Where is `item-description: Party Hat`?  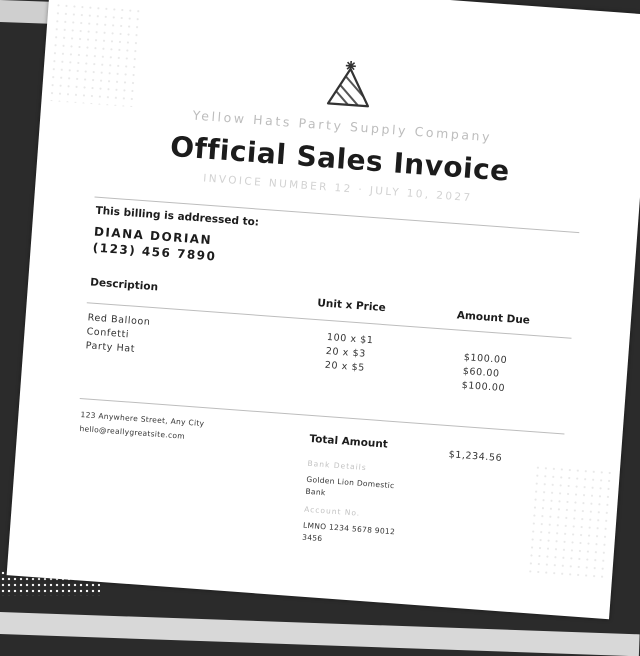
item-description: Party Hat is located at coordinates (110, 347).